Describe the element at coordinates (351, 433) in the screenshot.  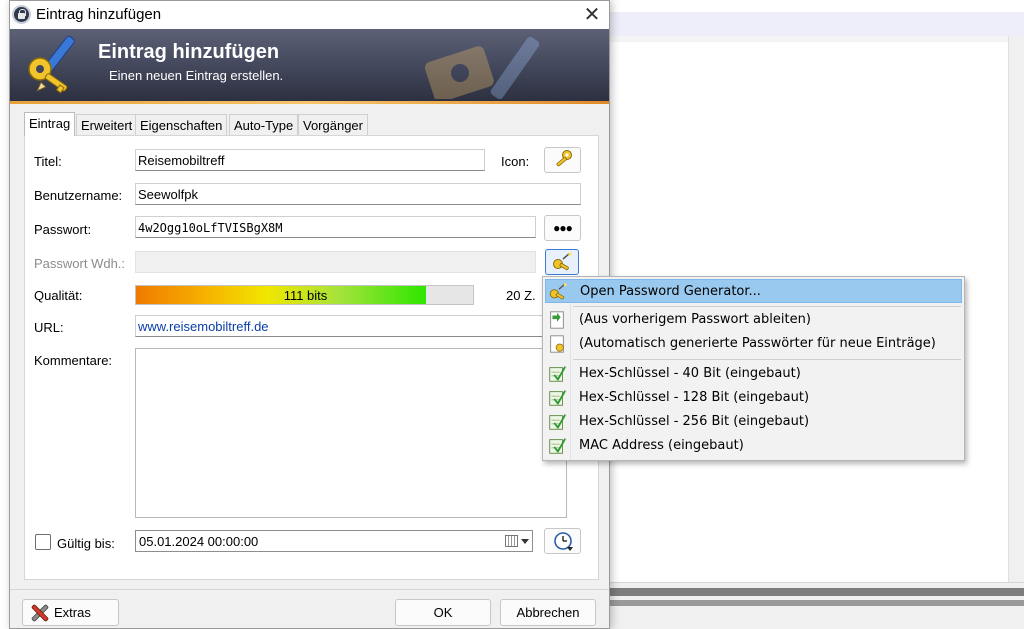
I see `comments-textarea` at that location.